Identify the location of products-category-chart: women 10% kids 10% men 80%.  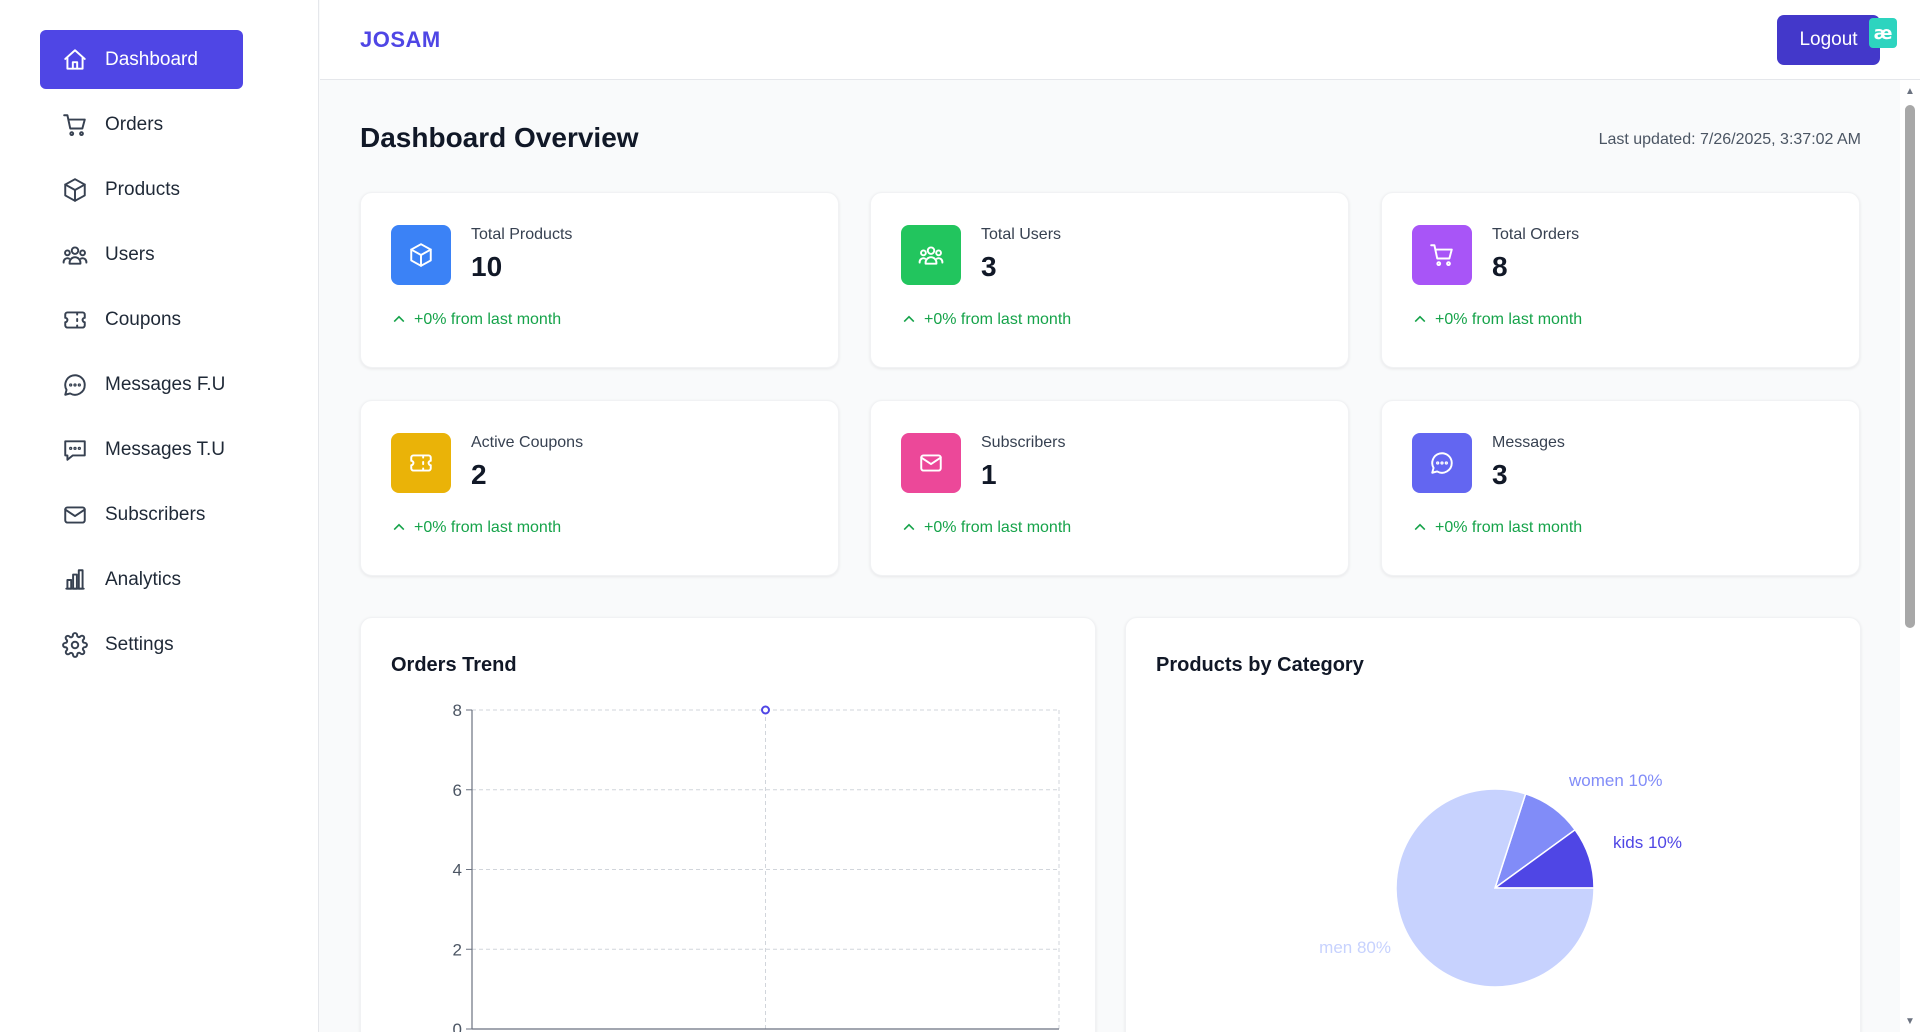
(1500, 879).